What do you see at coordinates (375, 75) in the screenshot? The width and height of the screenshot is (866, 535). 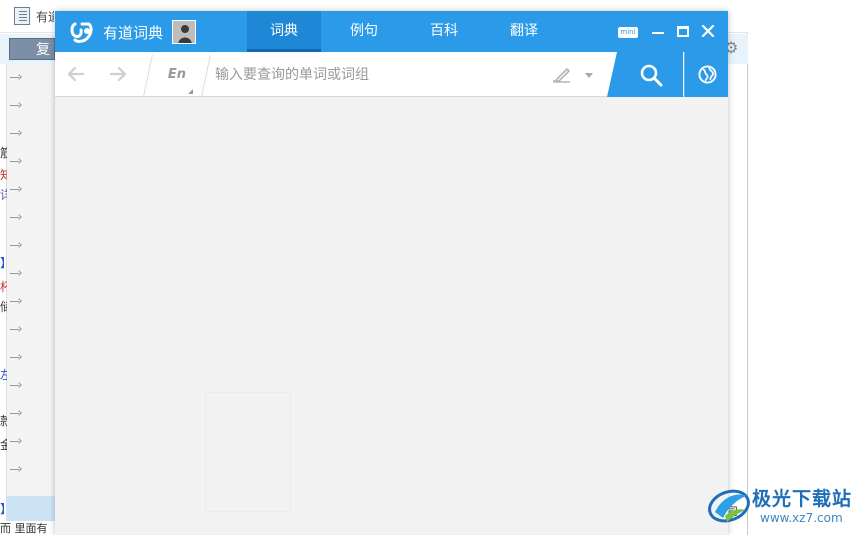 I see `search-input` at bounding box center [375, 75].